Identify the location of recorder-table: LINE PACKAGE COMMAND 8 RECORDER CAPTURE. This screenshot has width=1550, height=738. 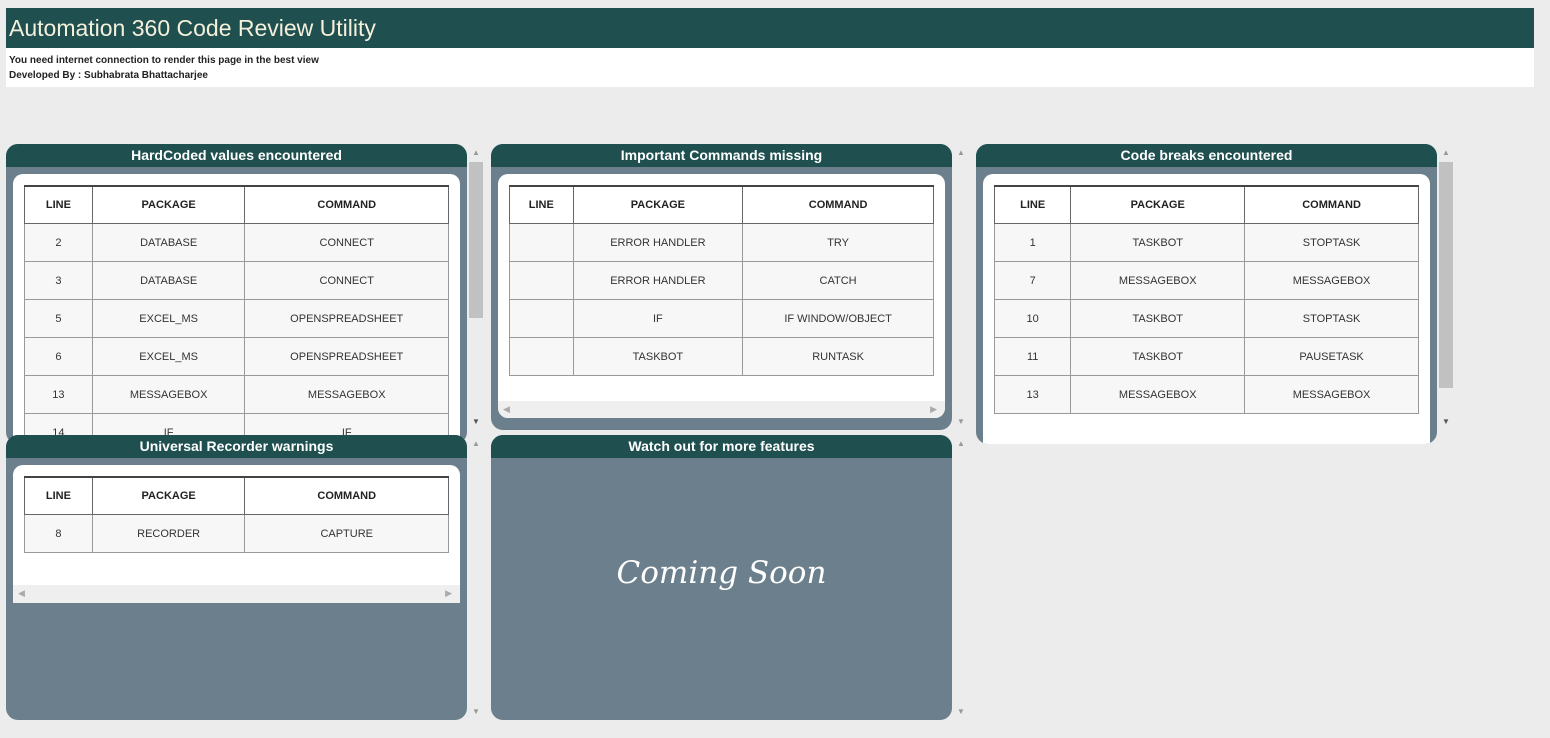
(236, 514).